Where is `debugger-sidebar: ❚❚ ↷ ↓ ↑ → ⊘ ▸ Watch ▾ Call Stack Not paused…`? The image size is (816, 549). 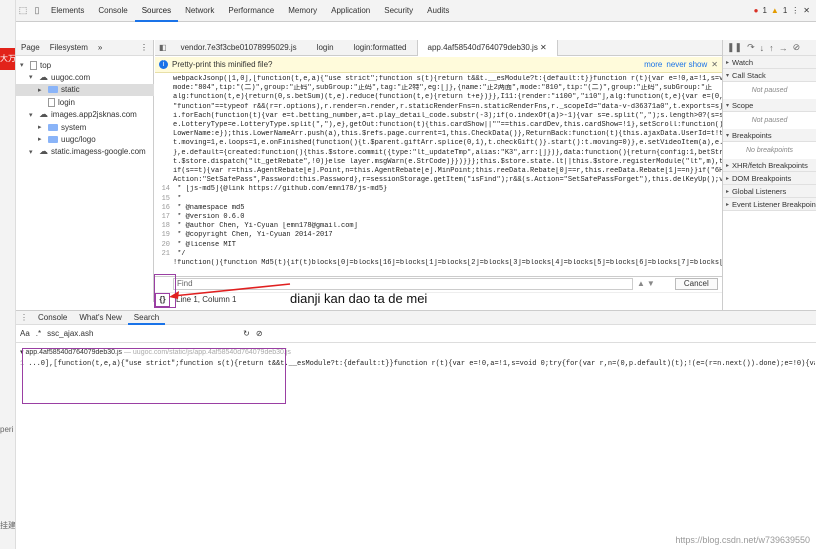 debugger-sidebar: ❚❚ ↷ ↓ ↑ → ⊘ ▸ Watch ▾ Call Stack Not paused… is located at coordinates (769, 175).